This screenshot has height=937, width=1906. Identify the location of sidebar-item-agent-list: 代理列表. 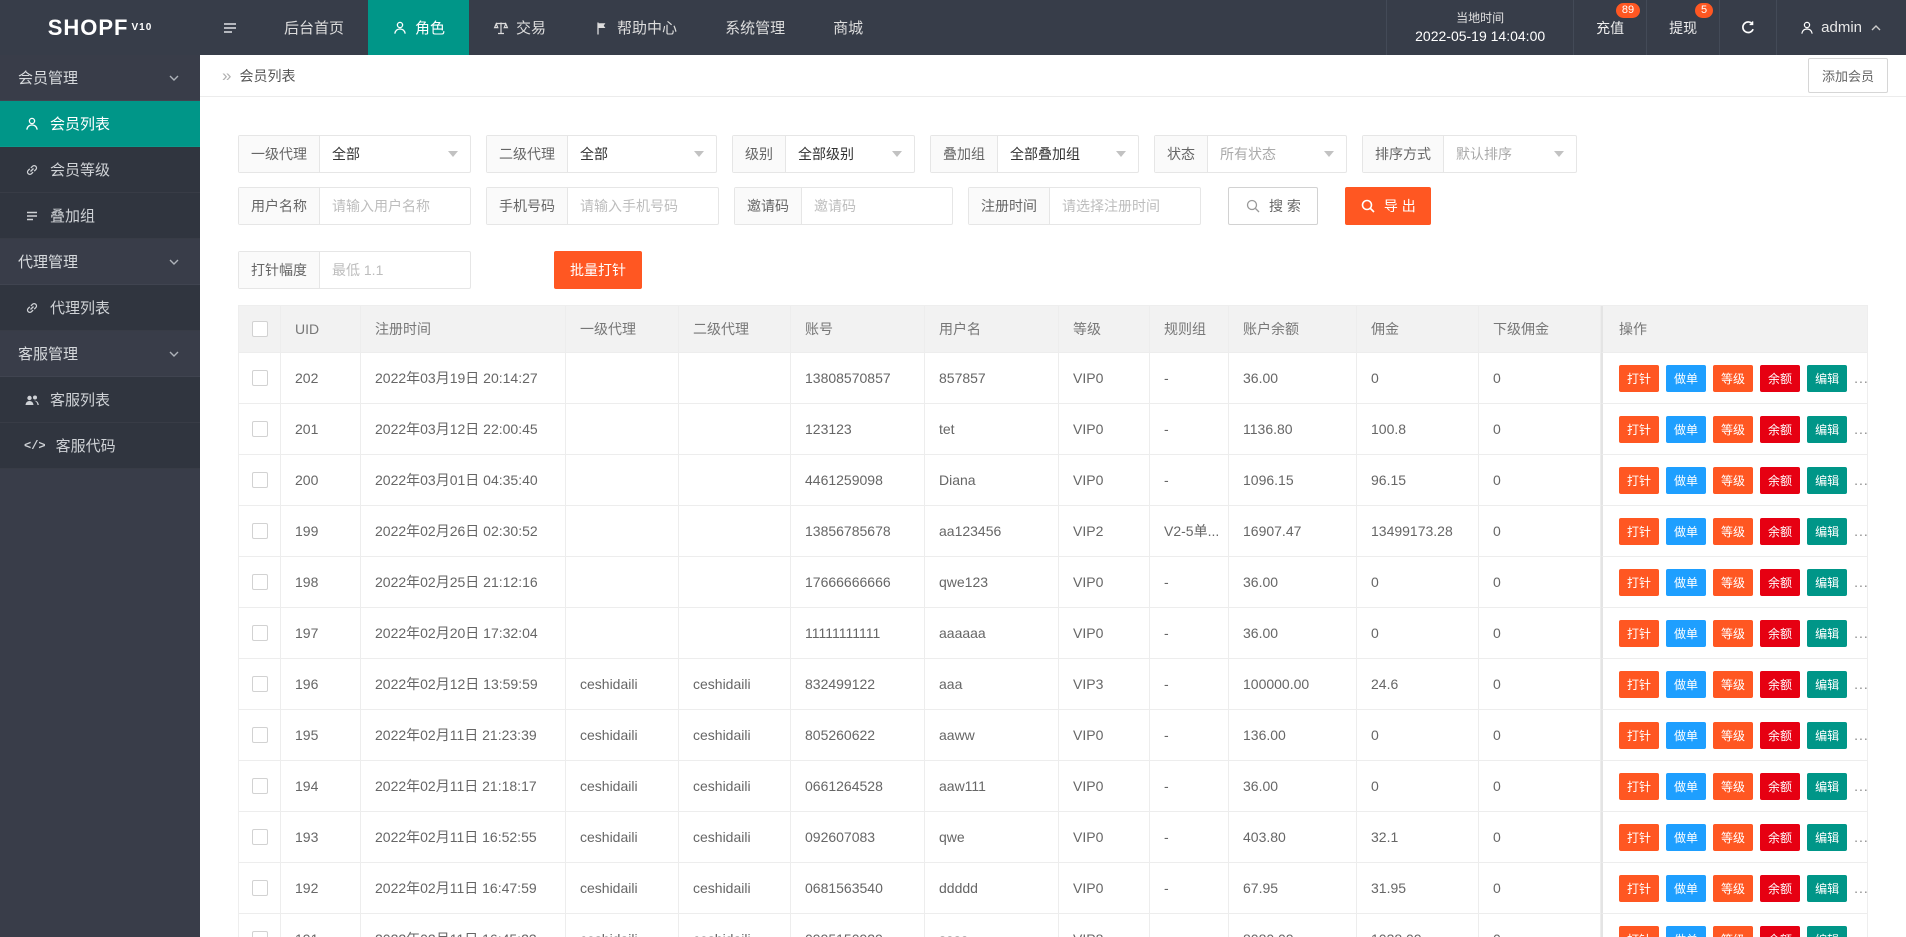
(100, 308).